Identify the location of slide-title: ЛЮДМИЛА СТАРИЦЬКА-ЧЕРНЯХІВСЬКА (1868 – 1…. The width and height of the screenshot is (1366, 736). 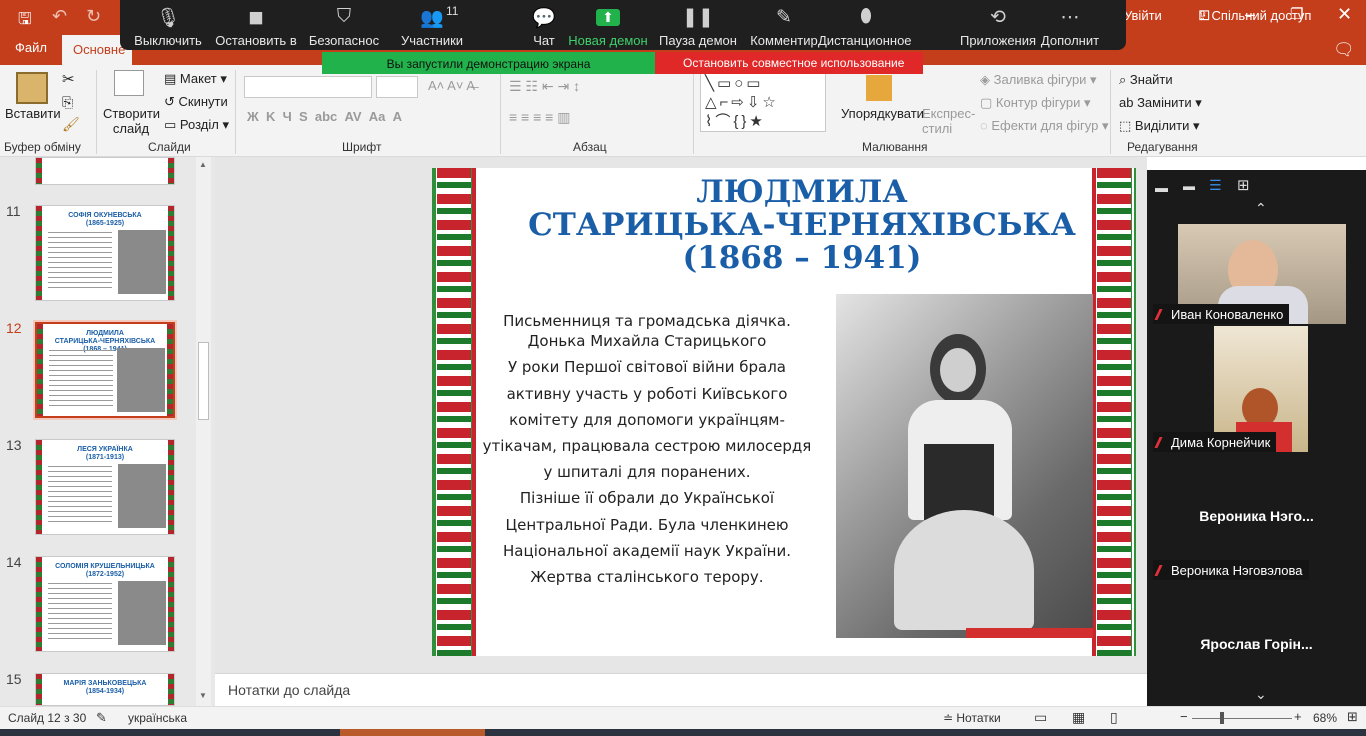
(802, 225).